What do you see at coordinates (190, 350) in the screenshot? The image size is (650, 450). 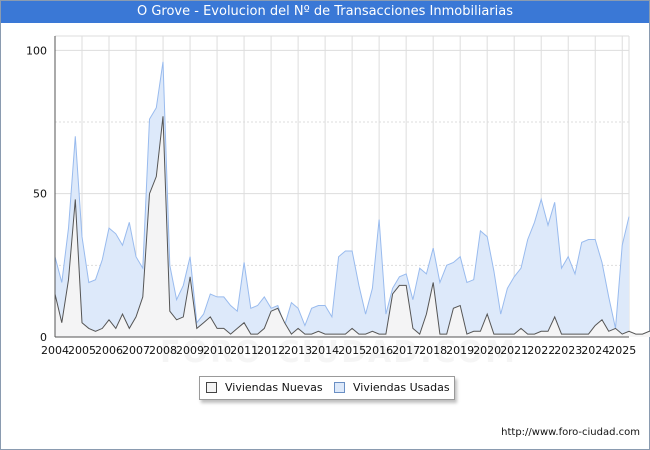 I see `x-tick-label-2009: 2009` at bounding box center [190, 350].